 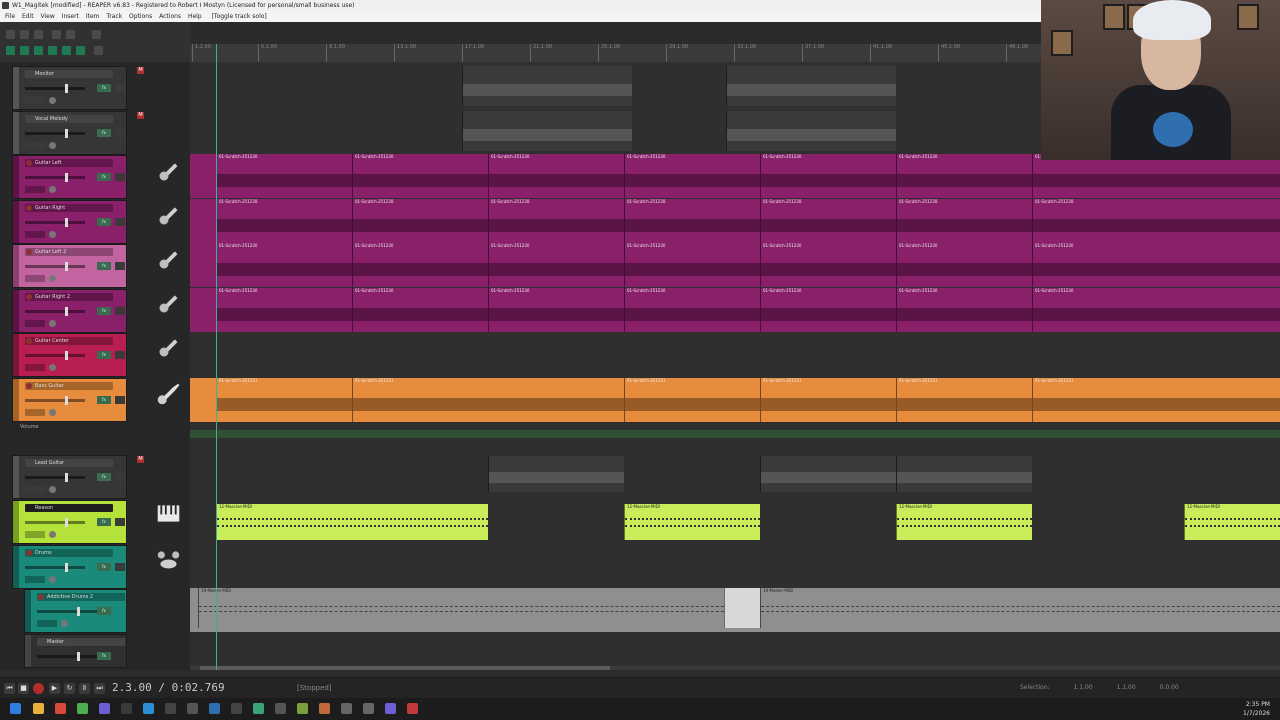 What do you see at coordinates (69, 163) in the screenshot?
I see `track-name: Guitar Left` at bounding box center [69, 163].